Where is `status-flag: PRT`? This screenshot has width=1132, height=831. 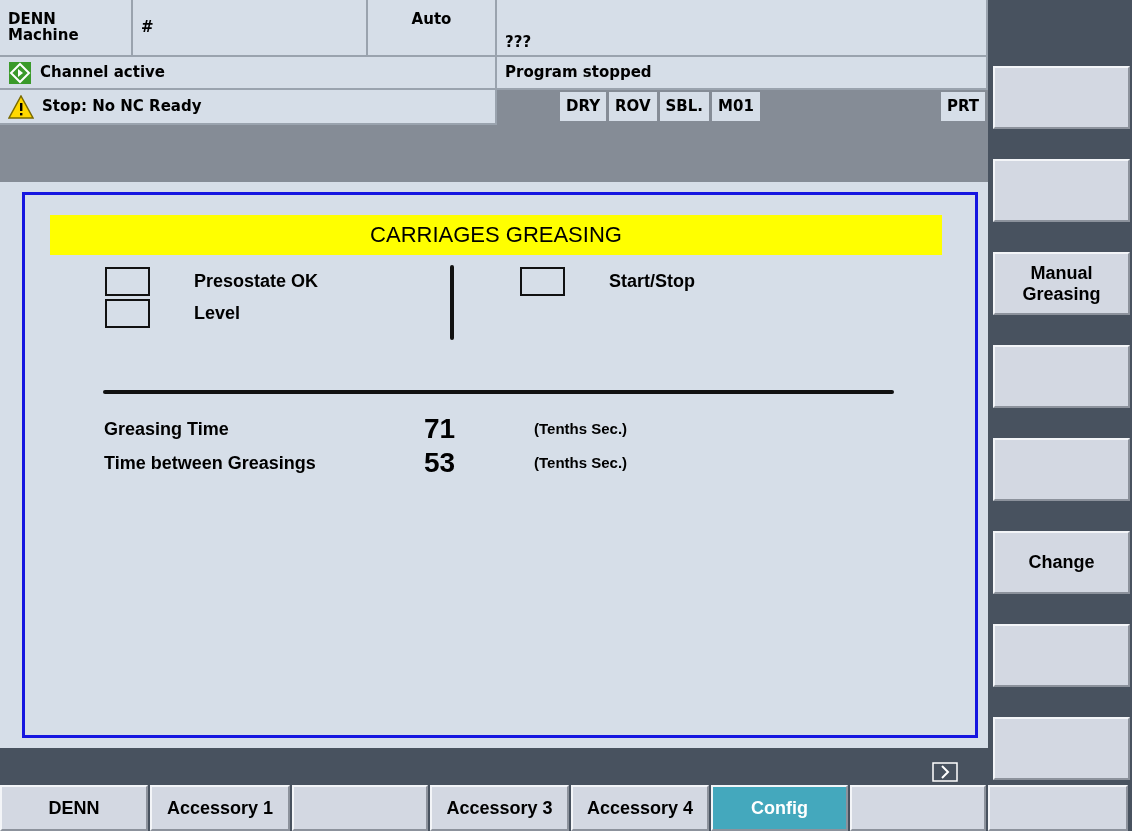
status-flag: PRT is located at coordinates (962, 106).